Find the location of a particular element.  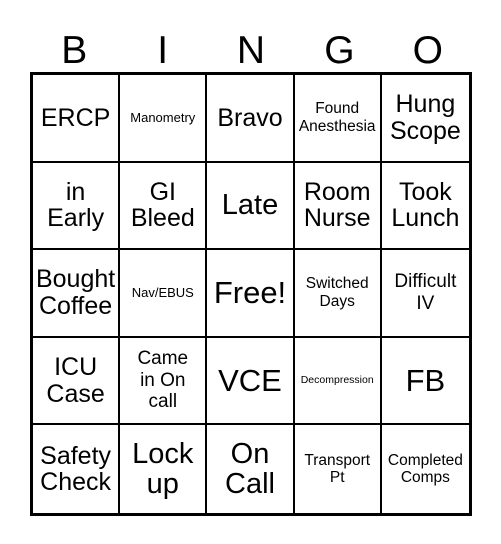

bingo-cell: Found Anesthesia is located at coordinates (338, 119).